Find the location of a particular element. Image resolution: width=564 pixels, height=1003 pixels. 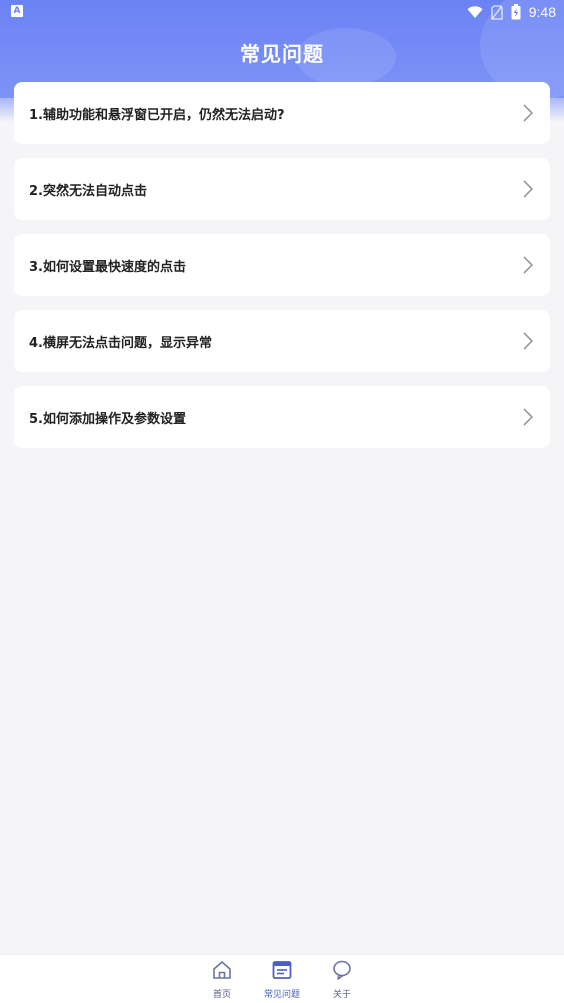

nav-item-about: 关于 is located at coordinates (342, 980).